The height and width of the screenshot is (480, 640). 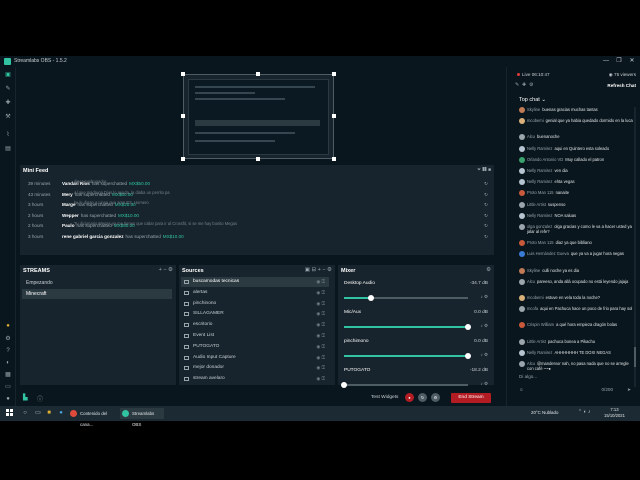 What do you see at coordinates (255, 304) in the screenshot?
I see `source-item: pinchinono ◉ ⚿` at bounding box center [255, 304].